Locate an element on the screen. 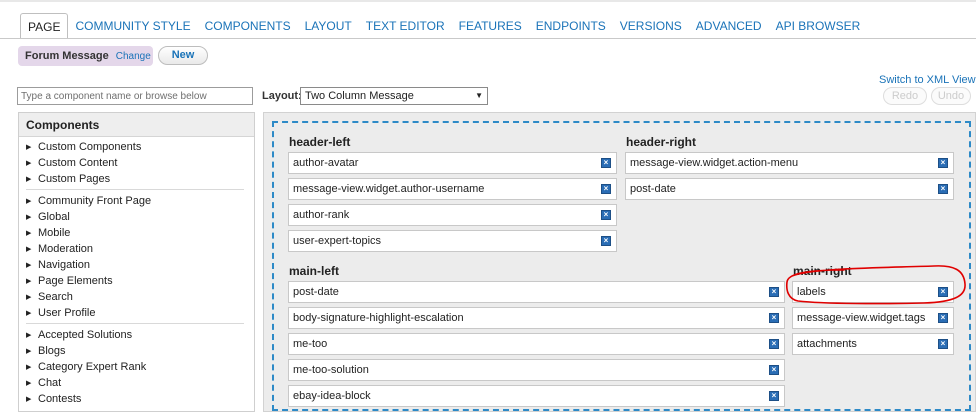 The image size is (976, 412). component-category: ▶ Accepted Solutions is located at coordinates (140, 335).